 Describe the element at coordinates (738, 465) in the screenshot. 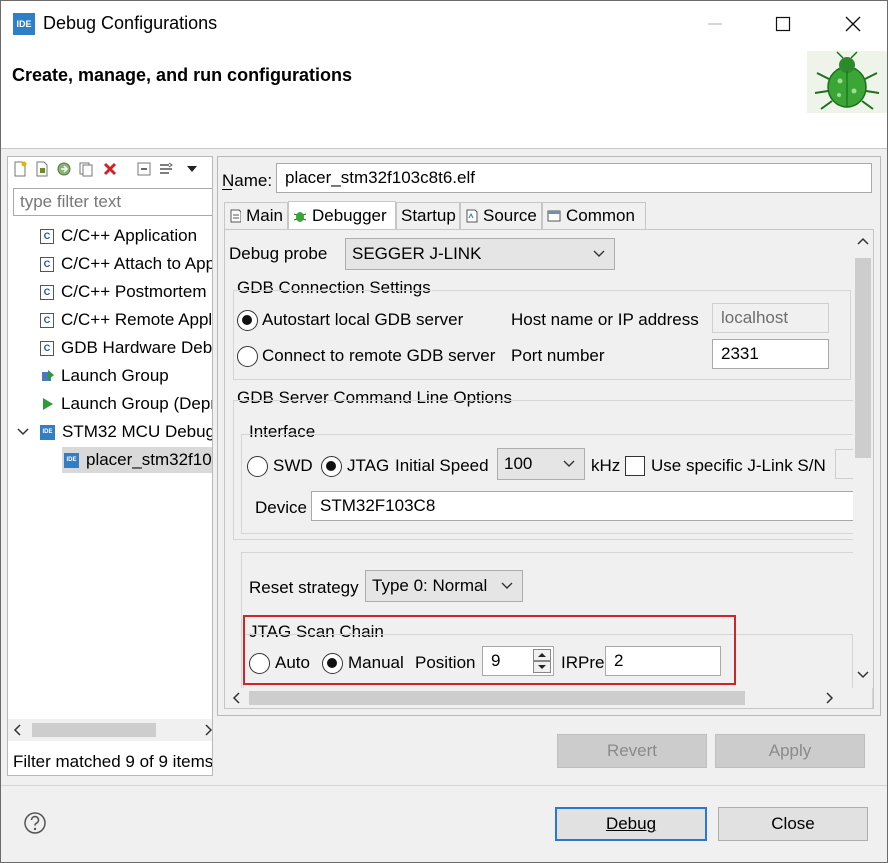

I see `specific-sn-label: Use specific J-Link S/N` at that location.